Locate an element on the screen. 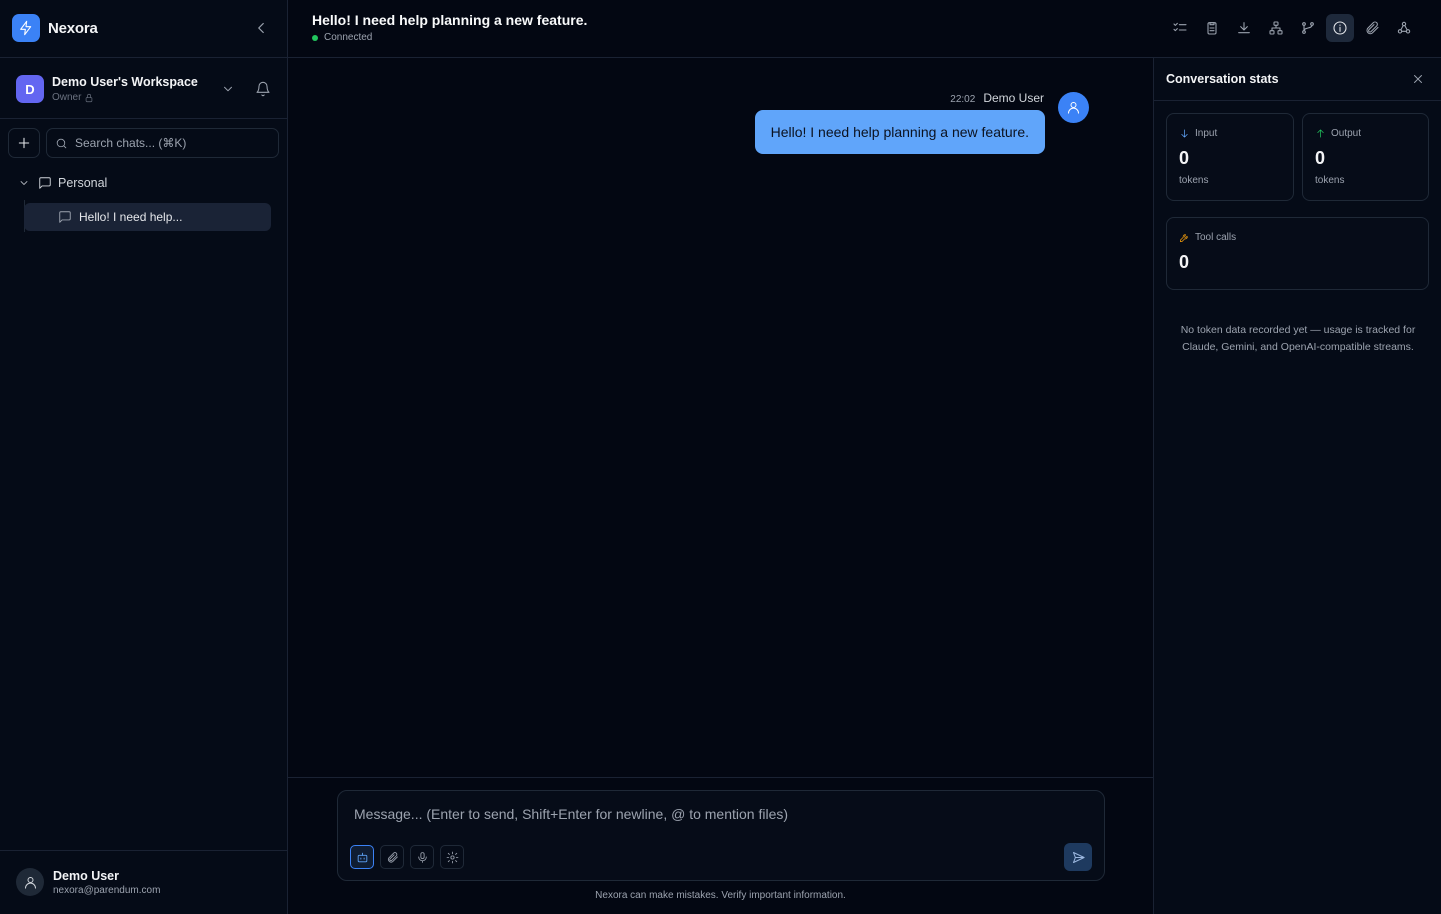  message-author: Demo User is located at coordinates (1013, 98).